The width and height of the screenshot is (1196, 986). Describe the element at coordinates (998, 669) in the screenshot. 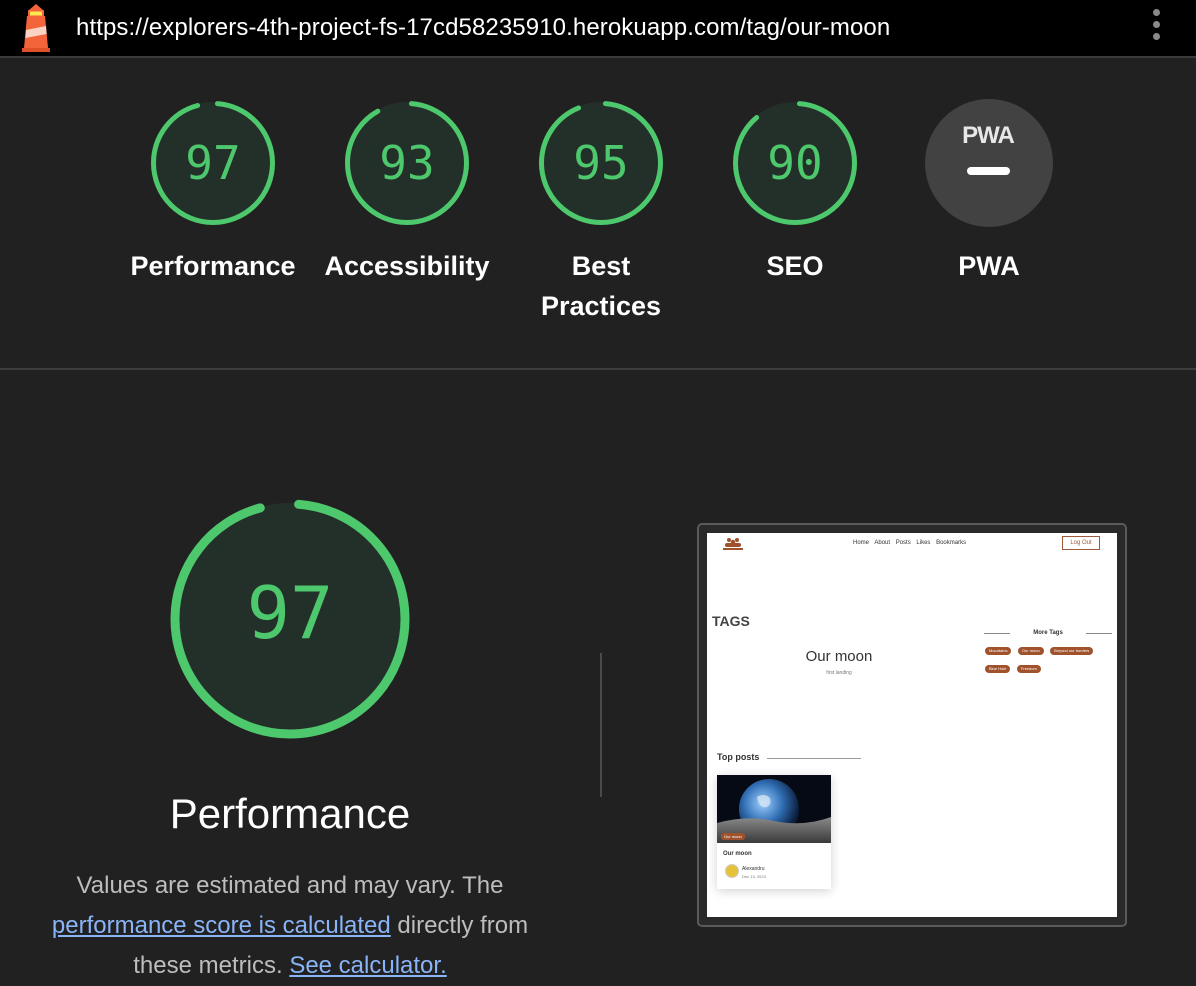

I see `tag-pill: Blue Hole` at that location.